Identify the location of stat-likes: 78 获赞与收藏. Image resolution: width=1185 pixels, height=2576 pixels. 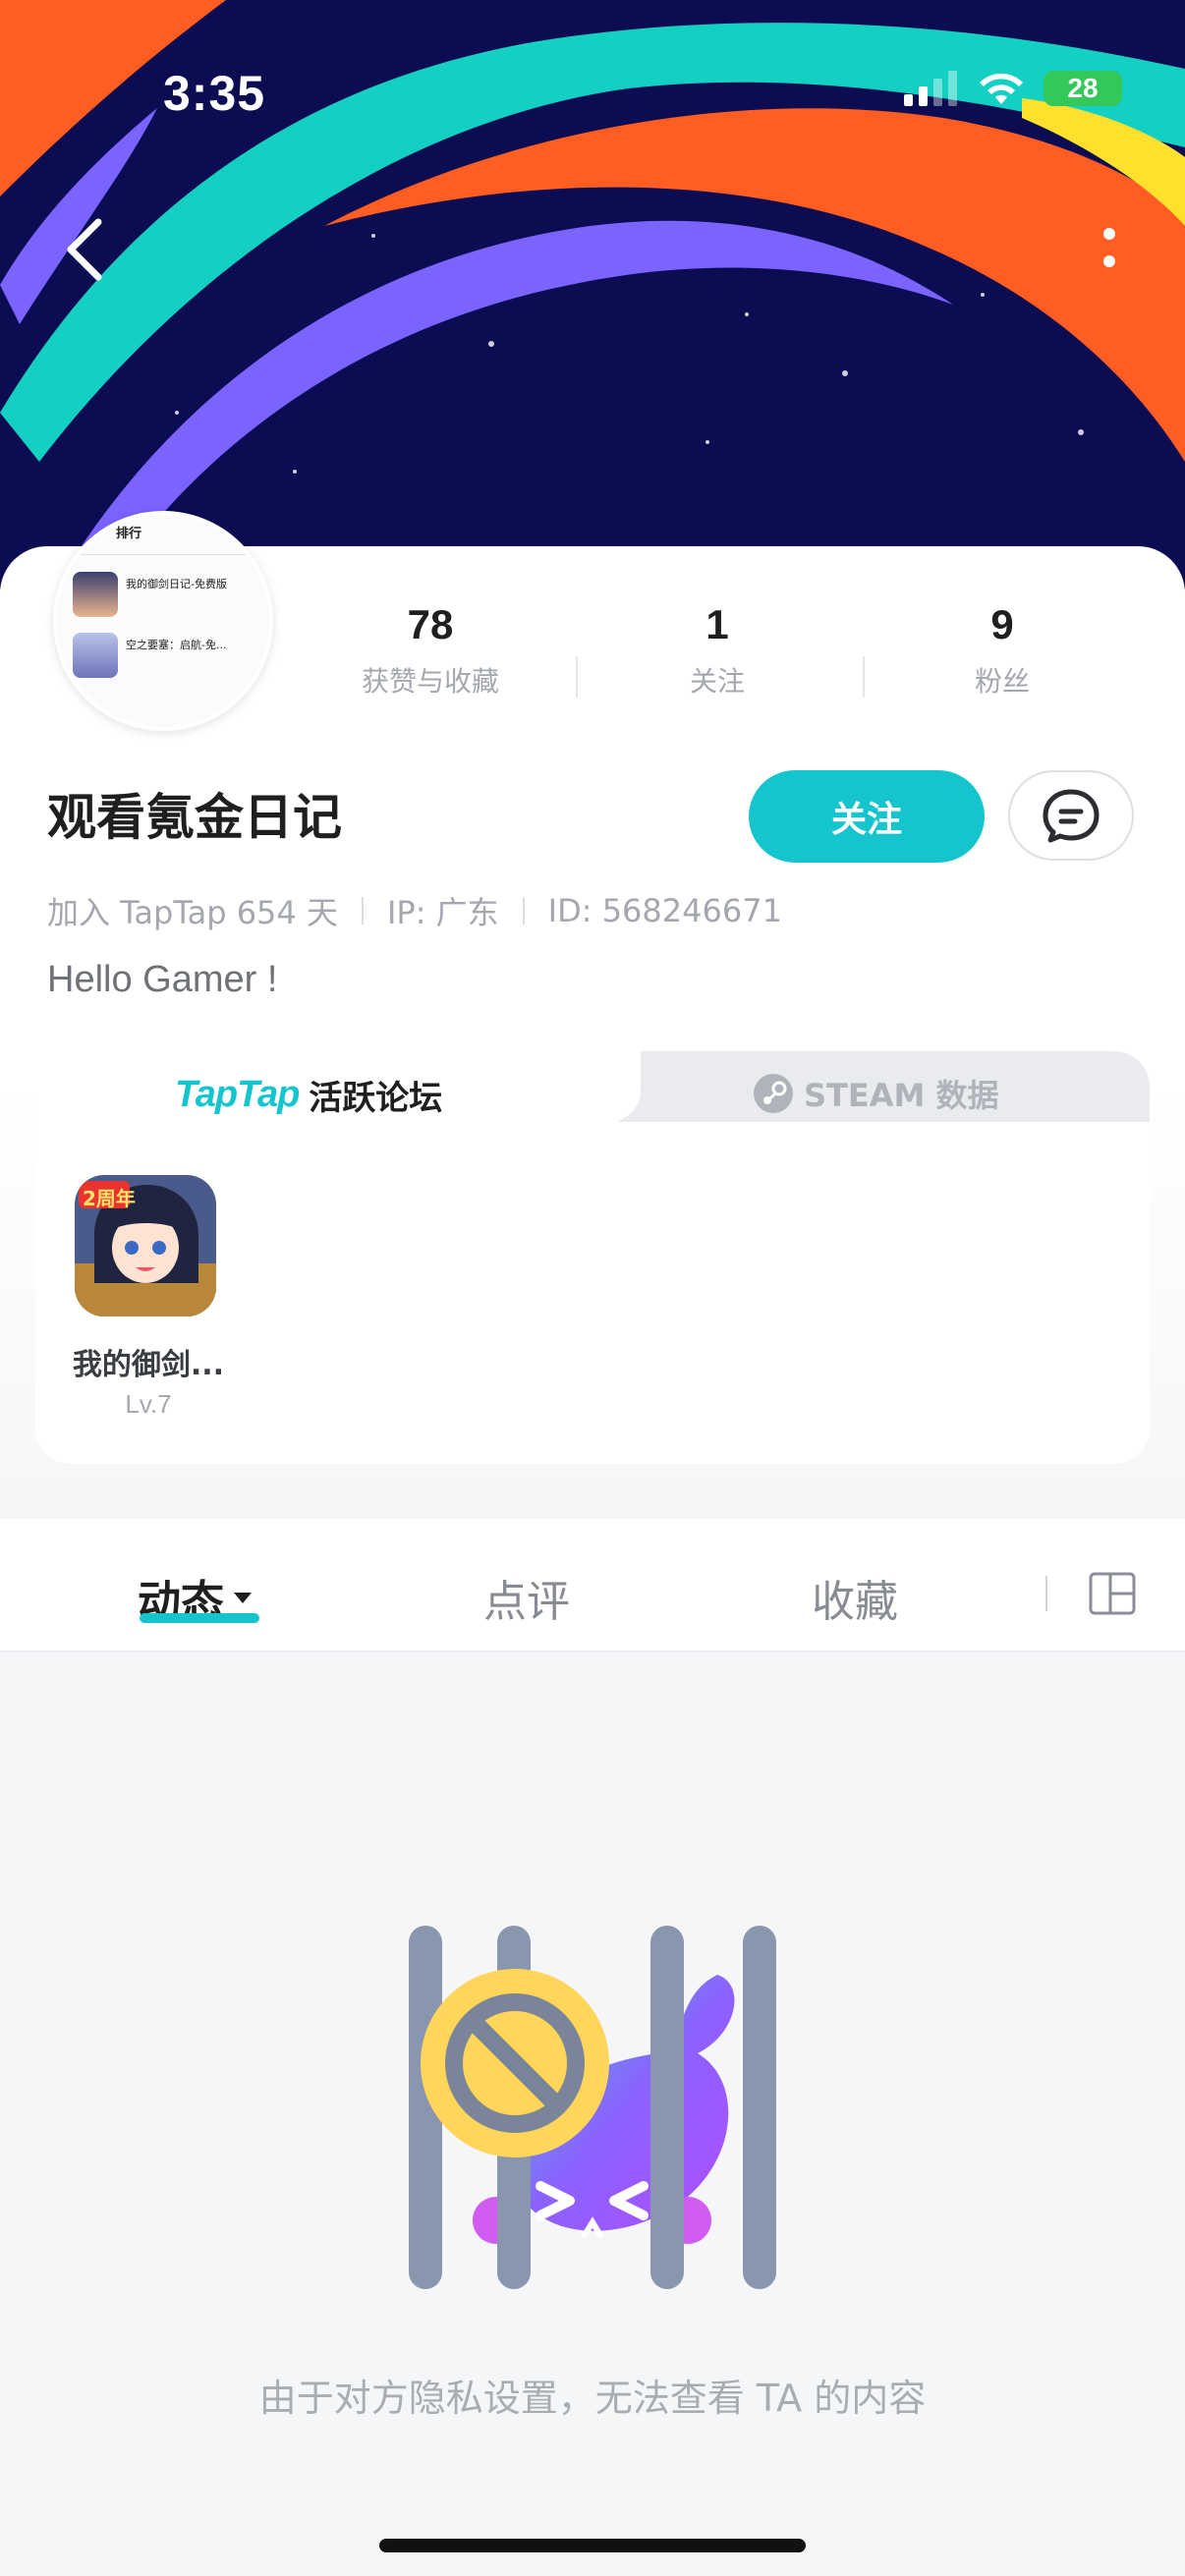
(431, 650).